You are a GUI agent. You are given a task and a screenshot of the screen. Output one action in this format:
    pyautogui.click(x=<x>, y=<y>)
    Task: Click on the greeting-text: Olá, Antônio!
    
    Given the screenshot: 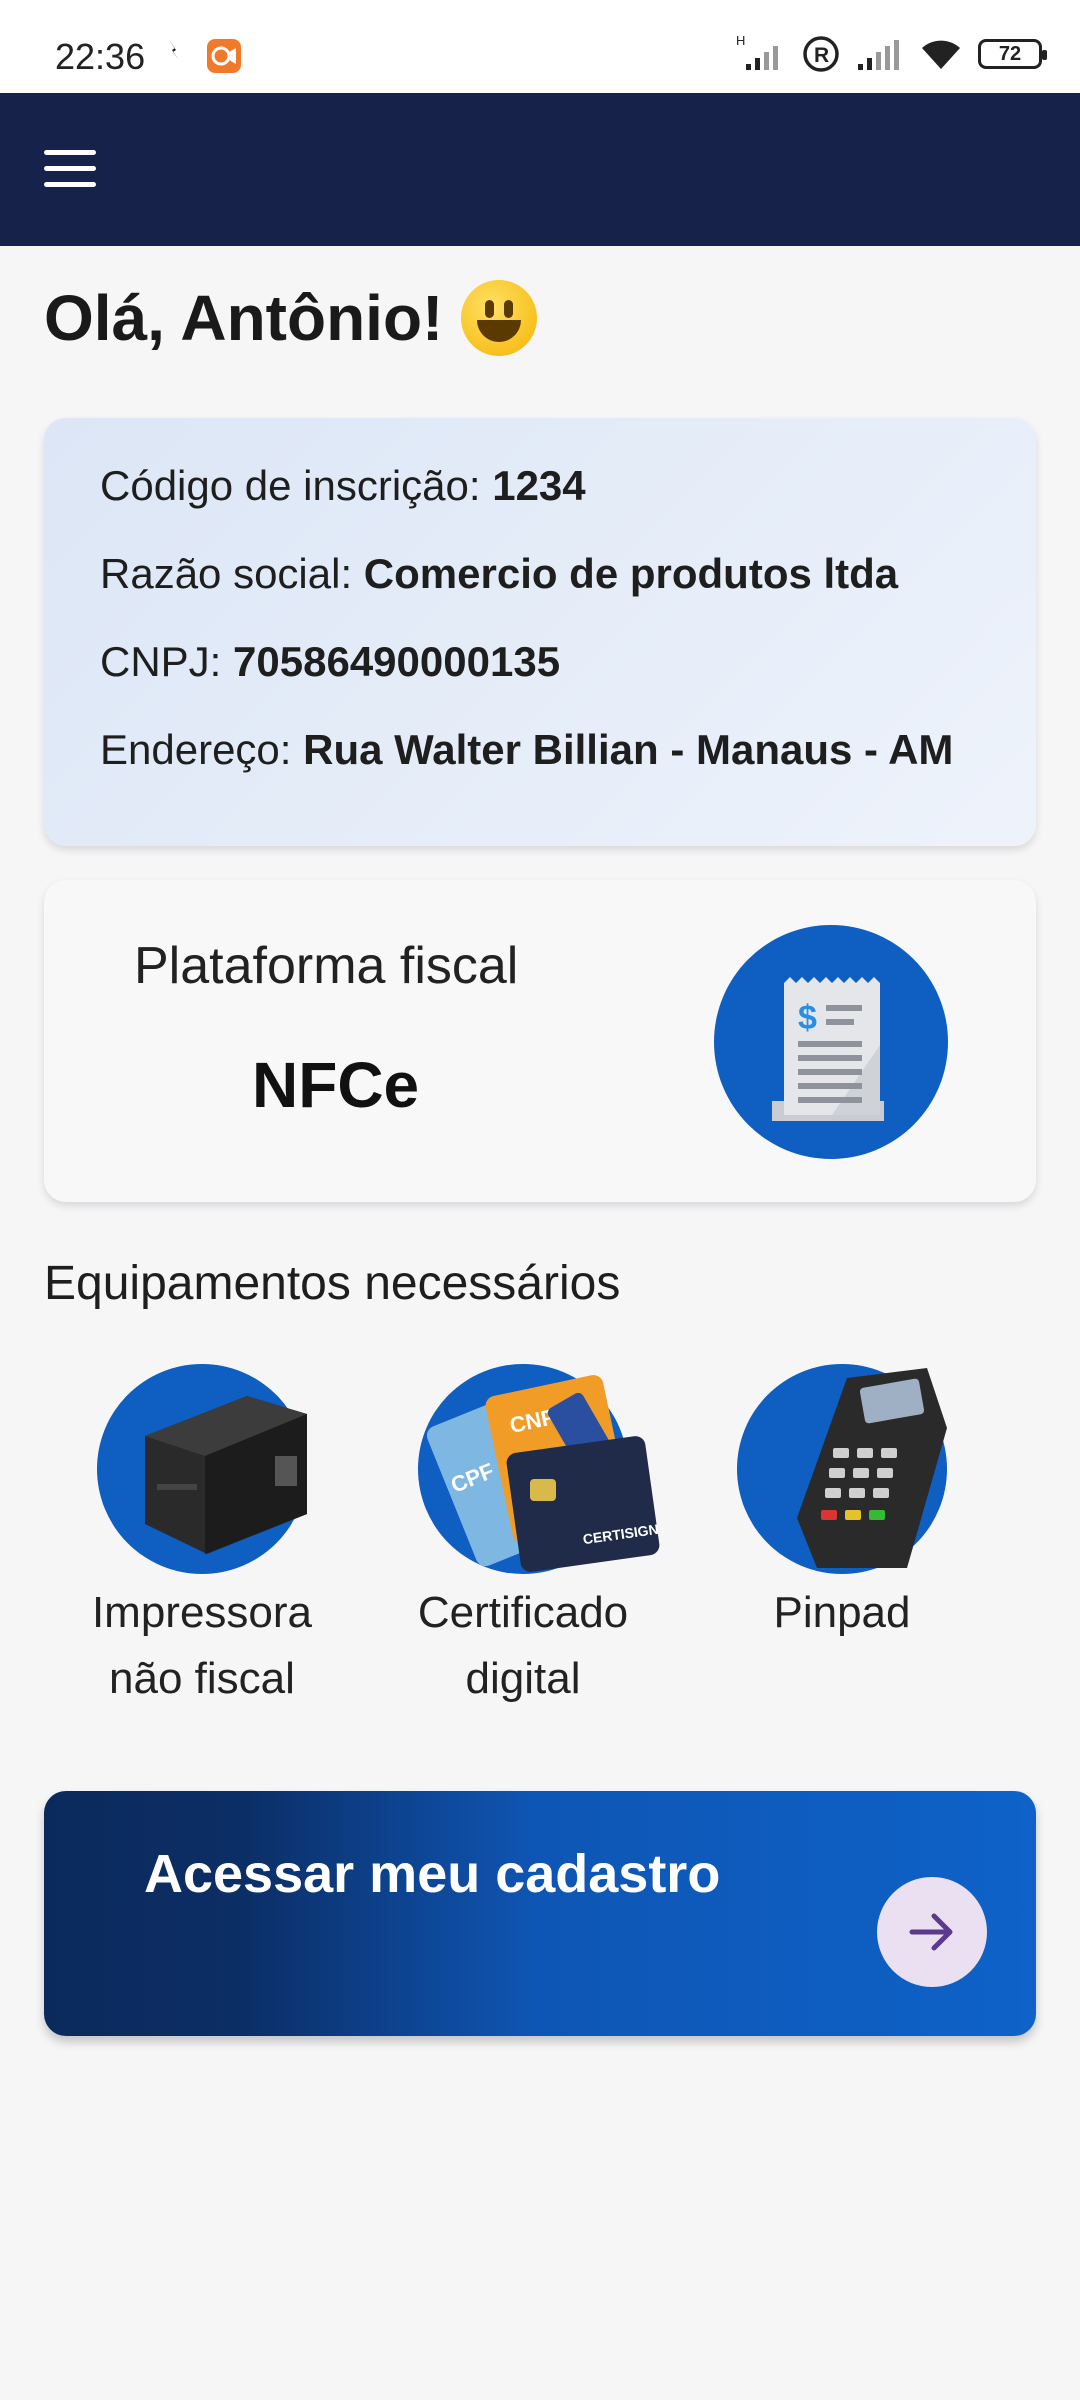 What is the action you would take?
    pyautogui.click(x=244, y=318)
    